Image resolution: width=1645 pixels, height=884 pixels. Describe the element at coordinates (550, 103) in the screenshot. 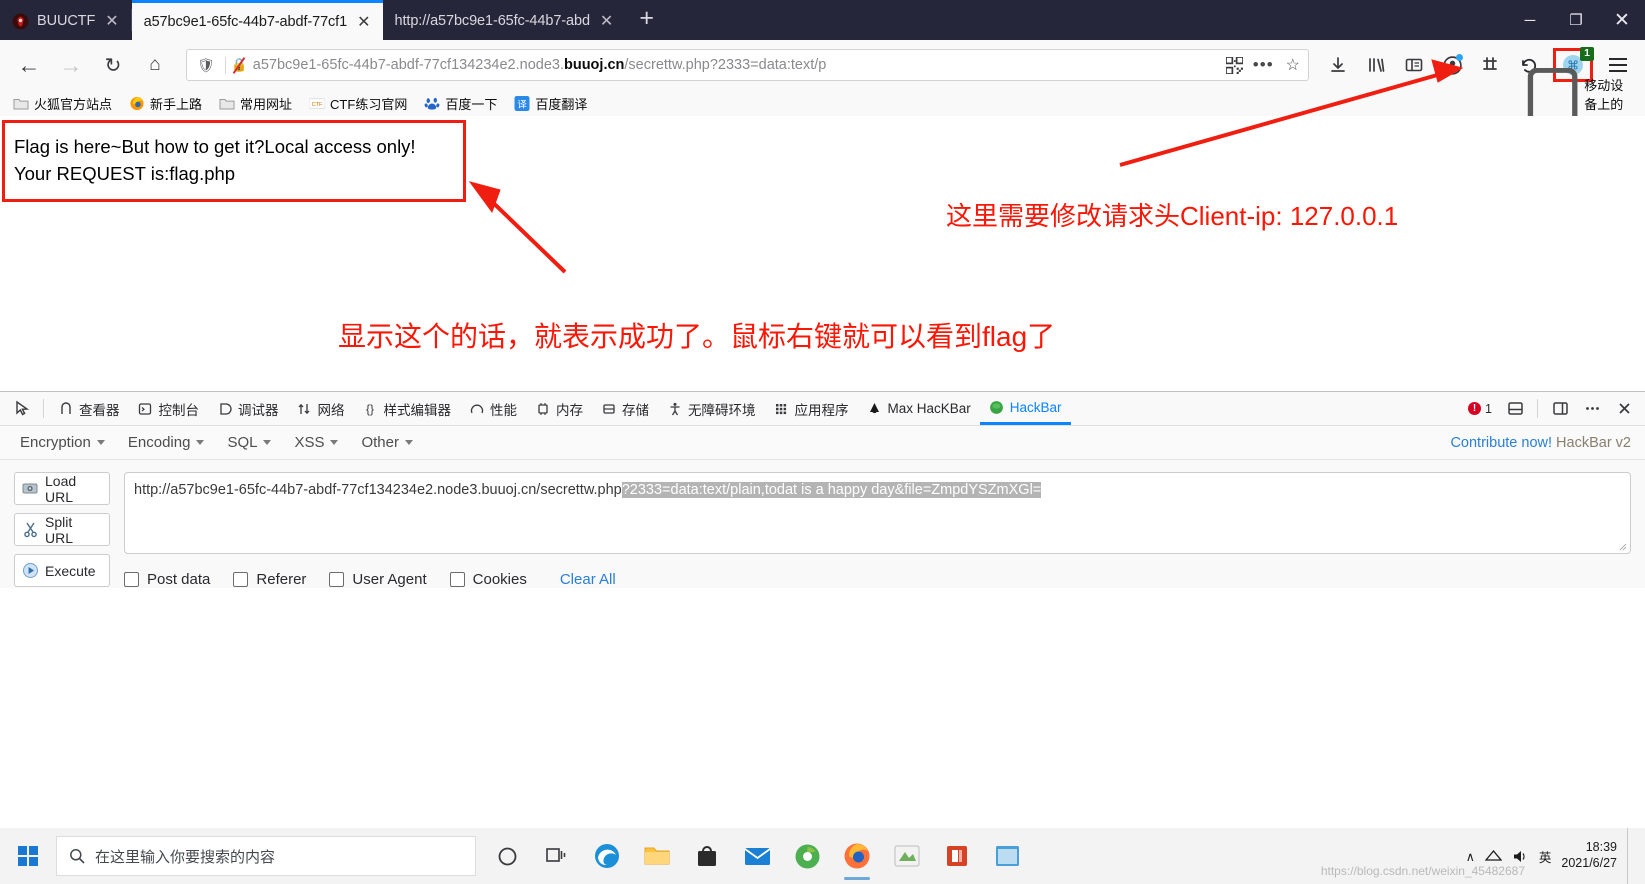

I see `bookmark-item: 译 百度翻译` at that location.